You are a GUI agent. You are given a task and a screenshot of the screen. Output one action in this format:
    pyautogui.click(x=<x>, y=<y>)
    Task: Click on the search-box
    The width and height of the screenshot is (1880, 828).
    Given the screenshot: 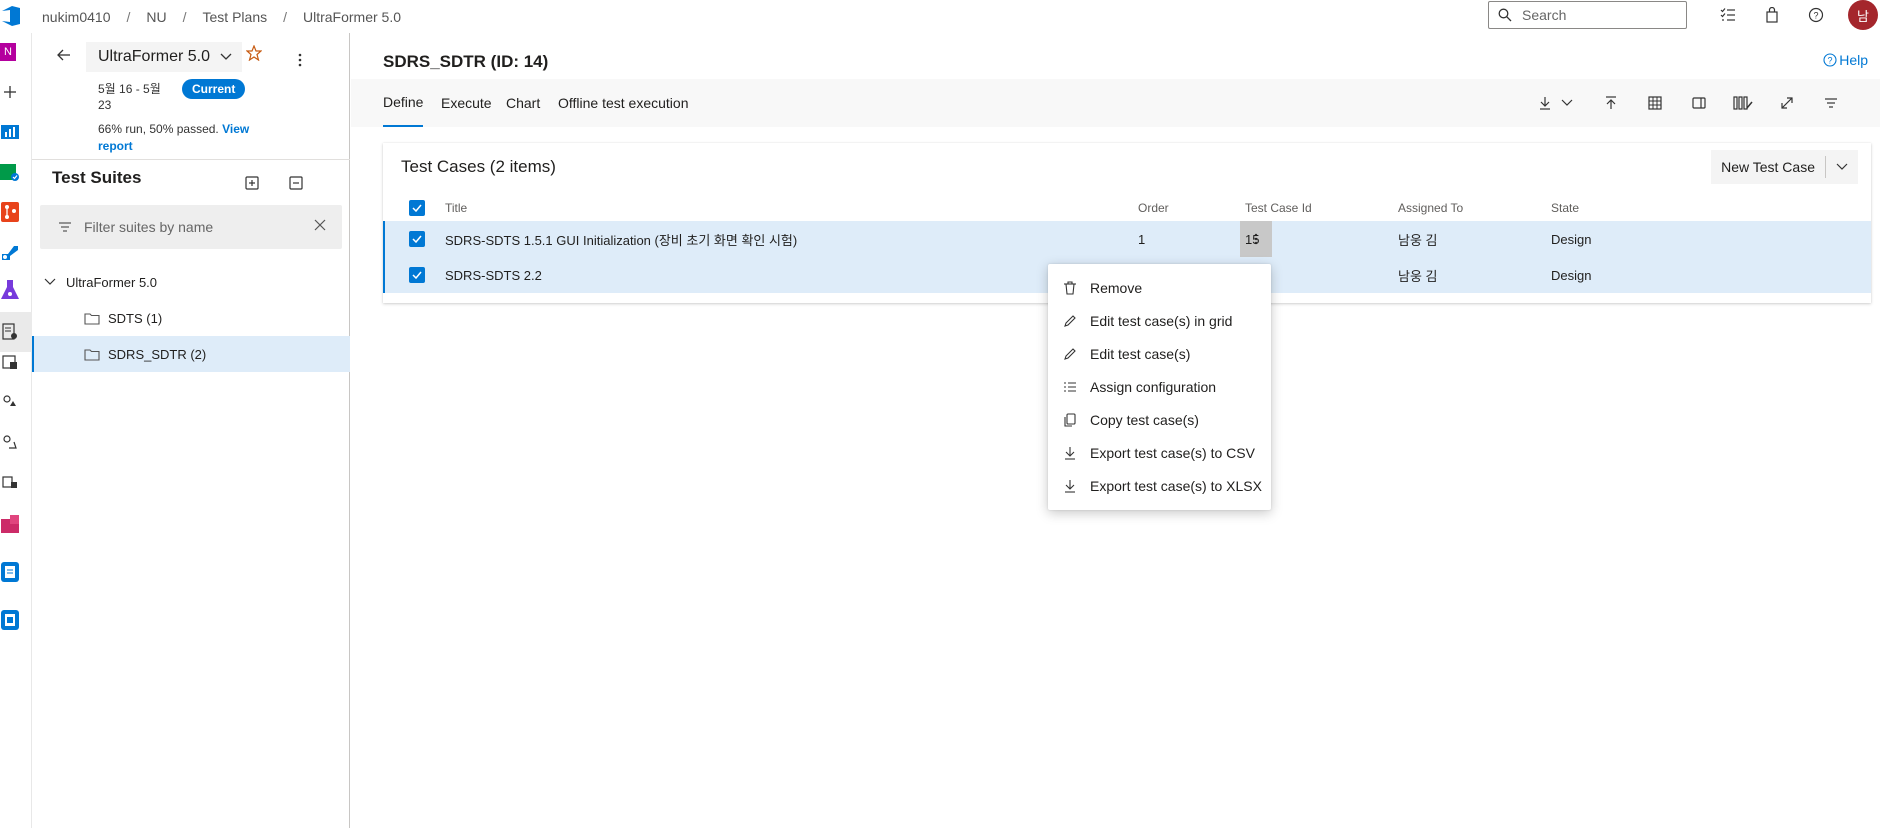 What is the action you would take?
    pyautogui.click(x=1587, y=15)
    